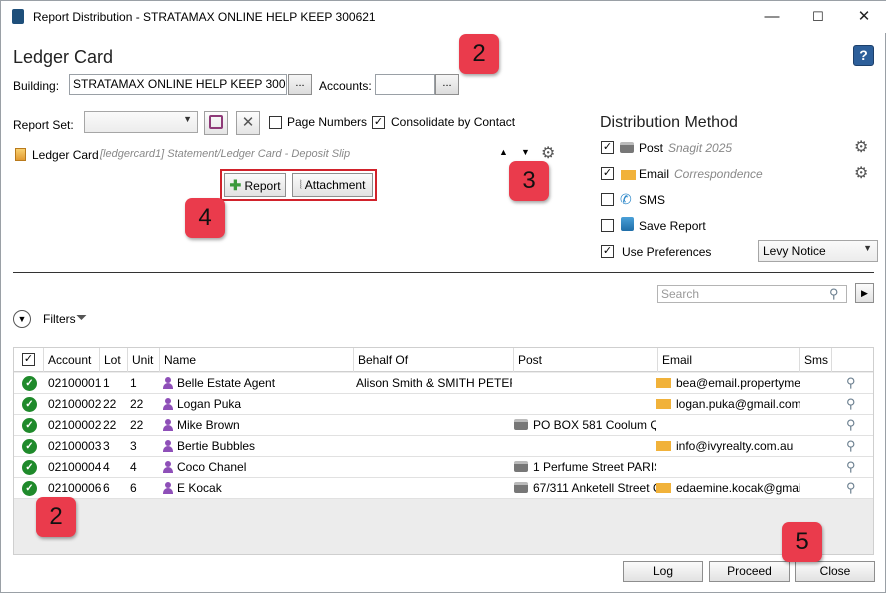 Image resolution: width=886 pixels, height=593 pixels. I want to click on email-checkbox: ✓, so click(607, 173).